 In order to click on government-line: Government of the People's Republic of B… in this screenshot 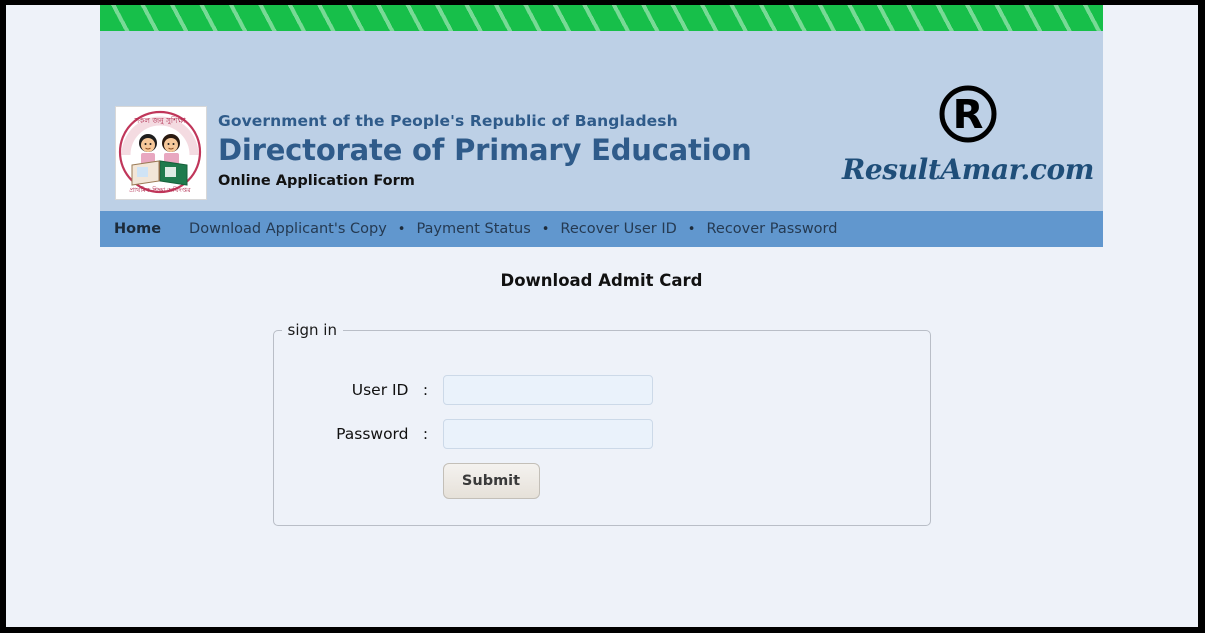, I will do `click(448, 121)`.